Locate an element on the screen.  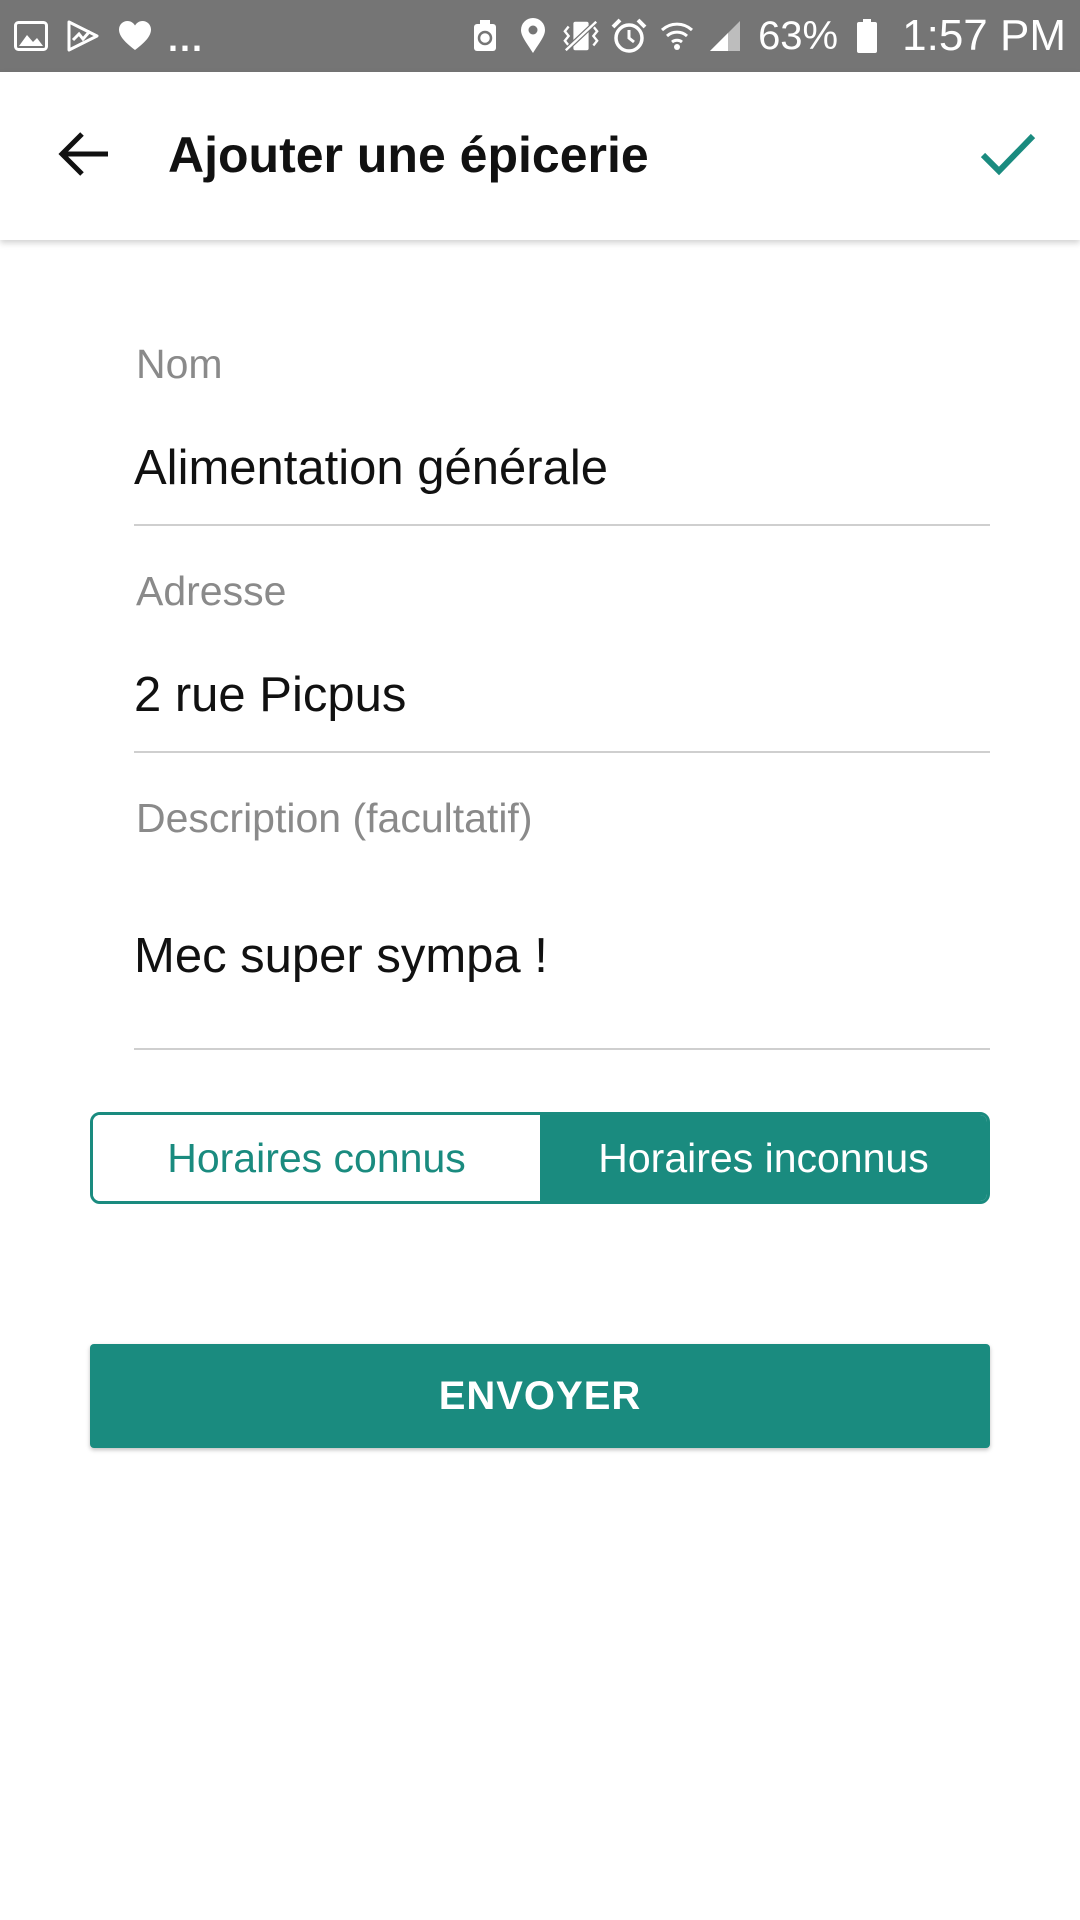
arrow-back-icon is located at coordinates (84, 156).